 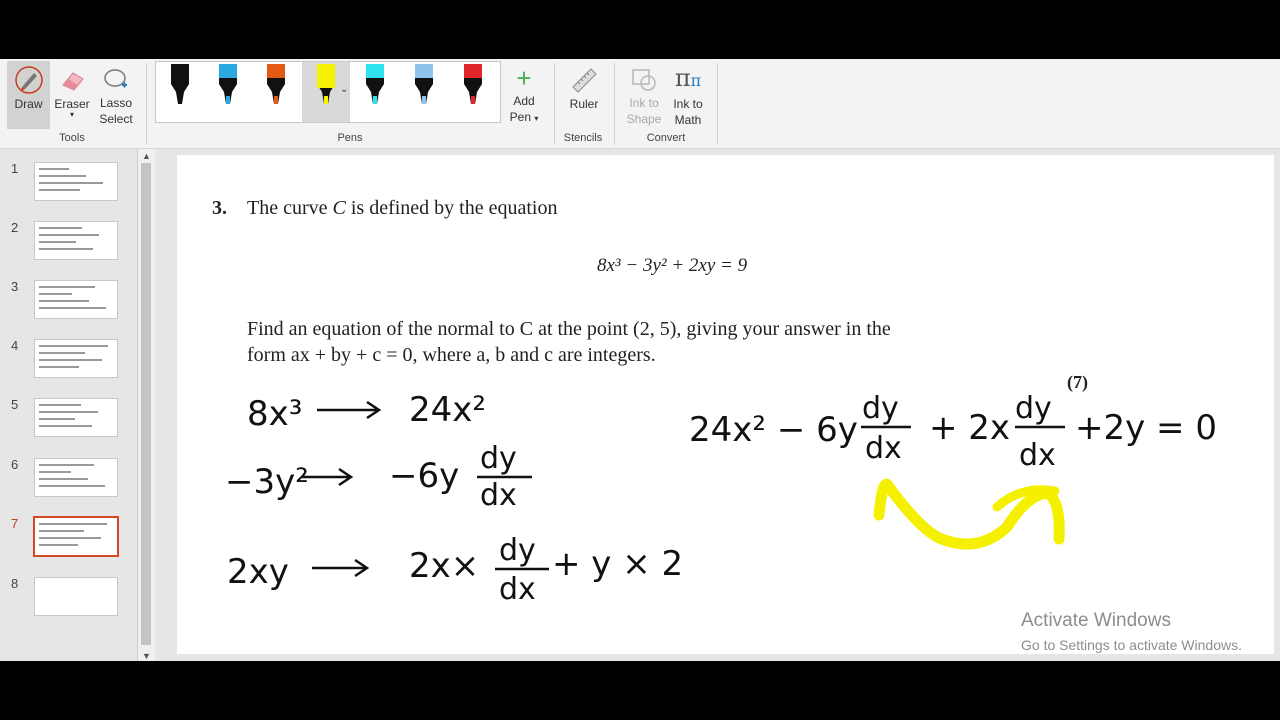 What do you see at coordinates (688, 95) in the screenshot?
I see `ink-to-math-button: ππ Ink to Math` at bounding box center [688, 95].